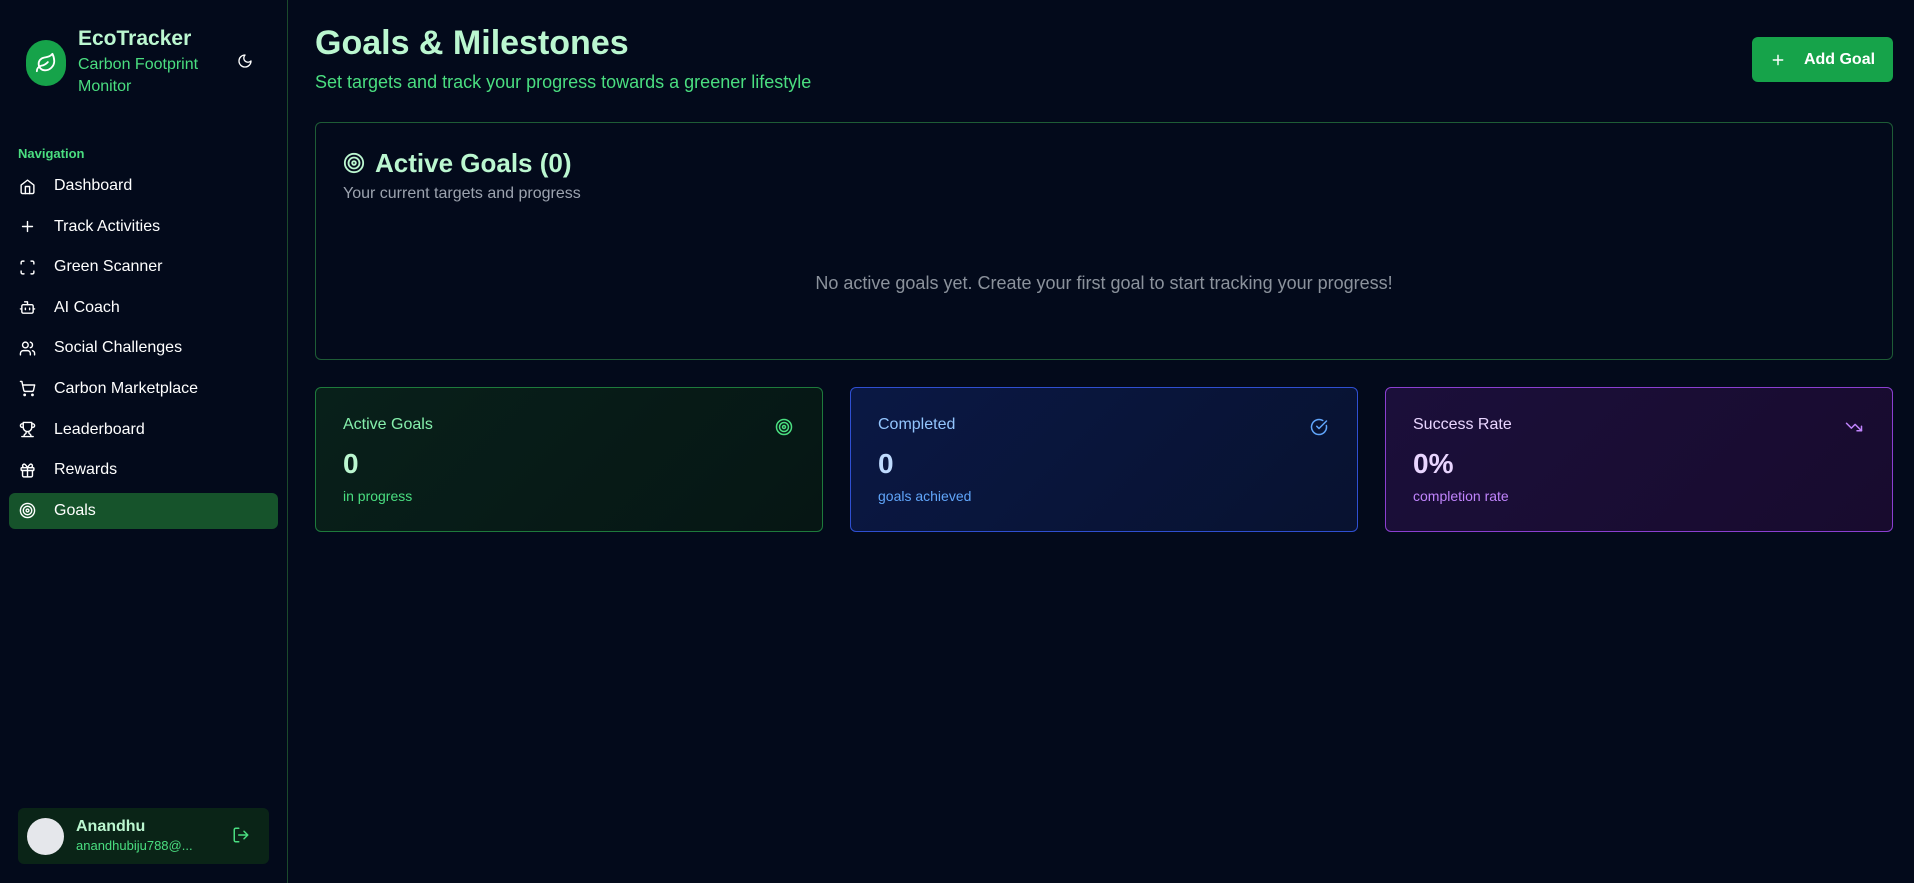 The height and width of the screenshot is (883, 1914). What do you see at coordinates (462, 193) in the screenshot?
I see `panel-subtitle: Your current targets and progress` at bounding box center [462, 193].